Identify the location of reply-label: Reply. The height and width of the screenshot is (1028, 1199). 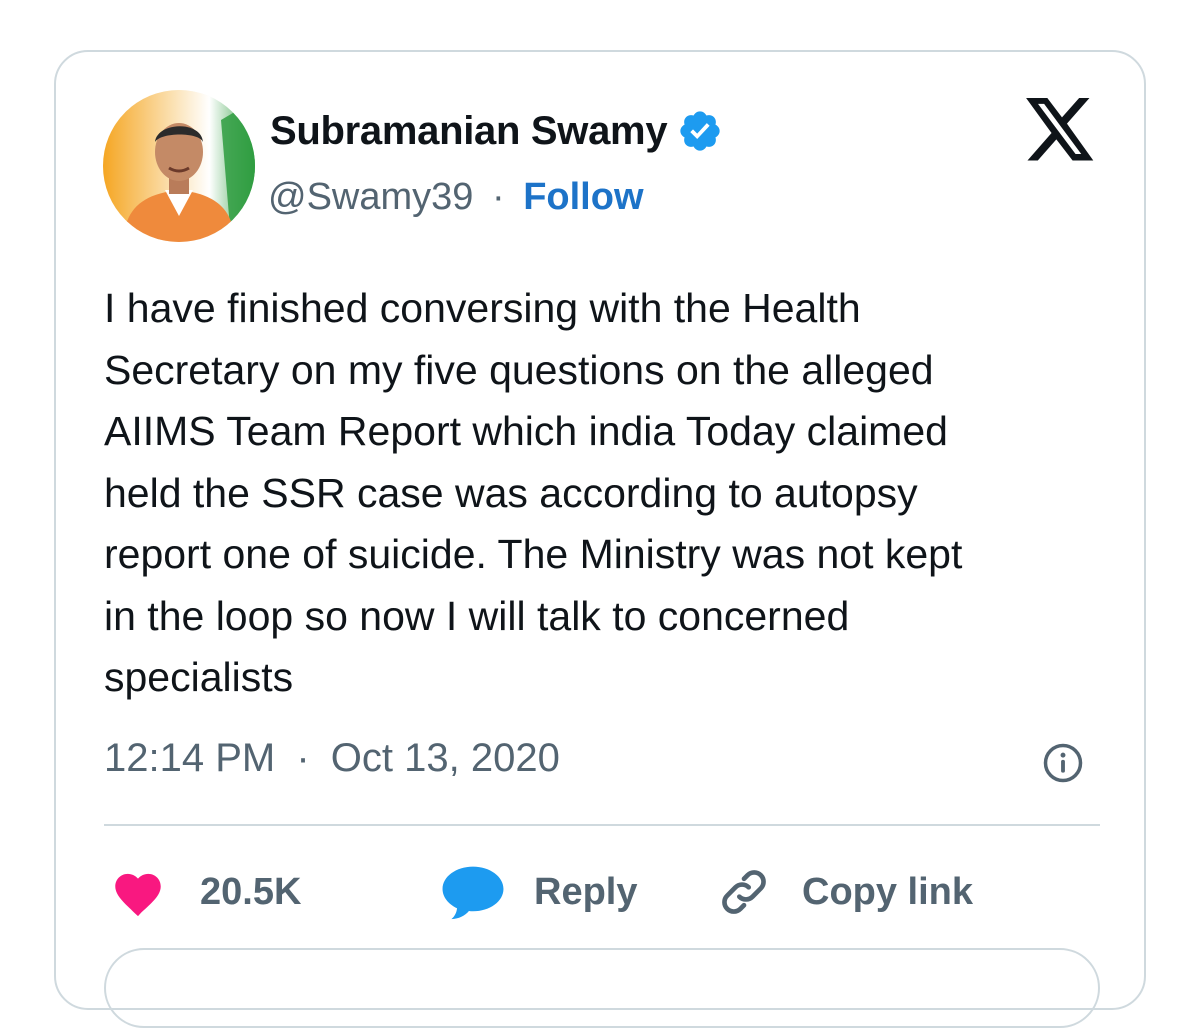
(586, 891).